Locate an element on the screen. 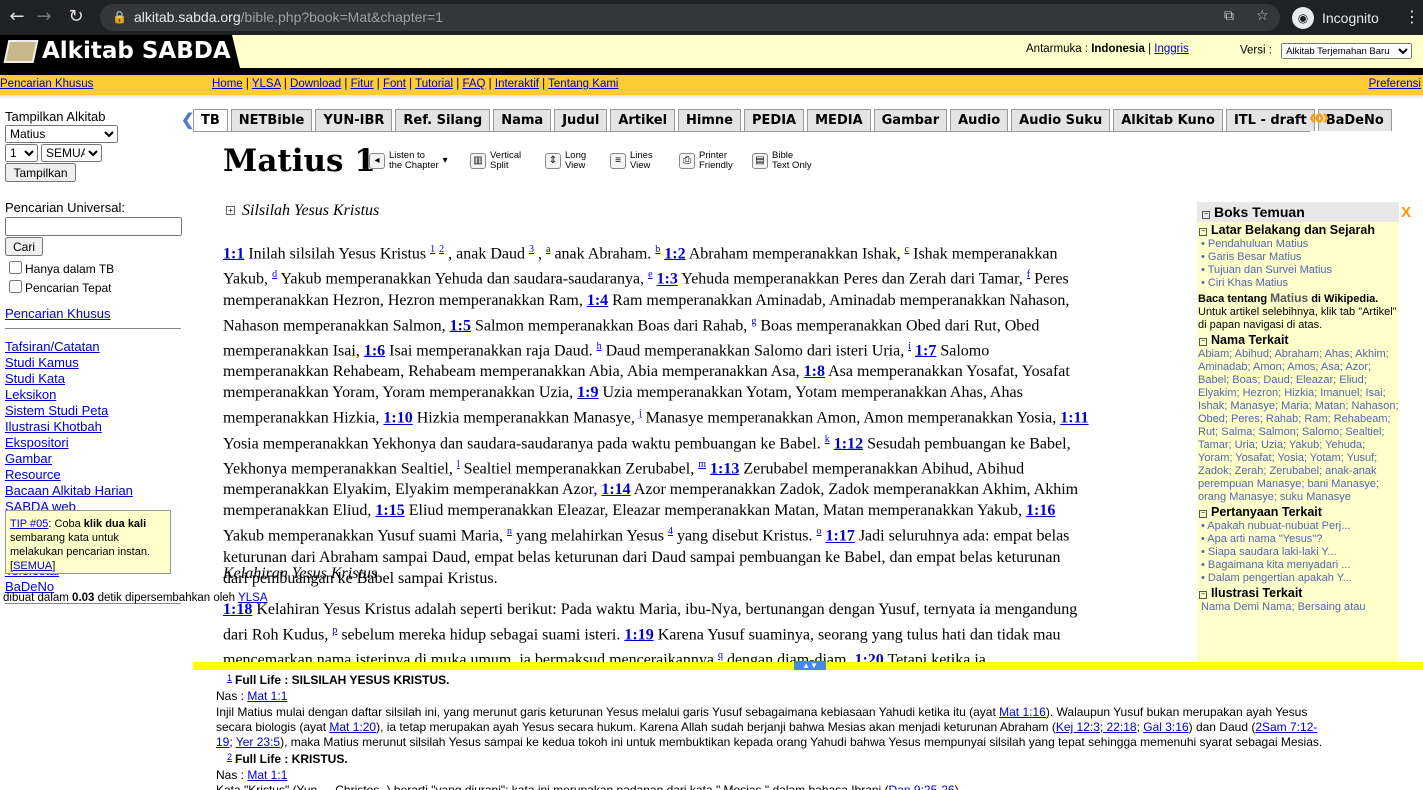 Image resolution: width=1423 pixels, height=790 pixels. tab-alkitab-kuno: Alkitab Kuno is located at coordinates (1168, 120).